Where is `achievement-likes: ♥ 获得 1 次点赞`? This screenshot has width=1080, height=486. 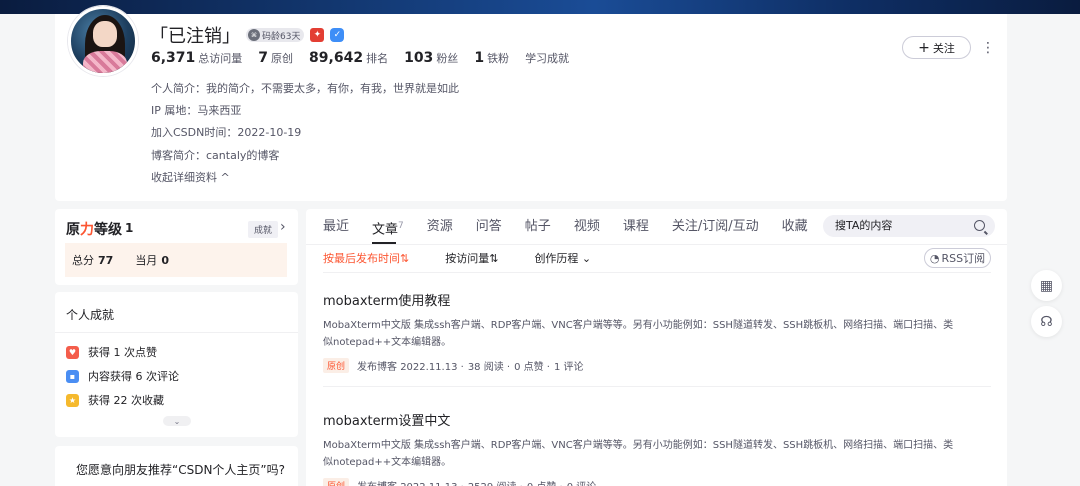 achievement-likes: ♥ 获得 1 次点赞 is located at coordinates (111, 352).